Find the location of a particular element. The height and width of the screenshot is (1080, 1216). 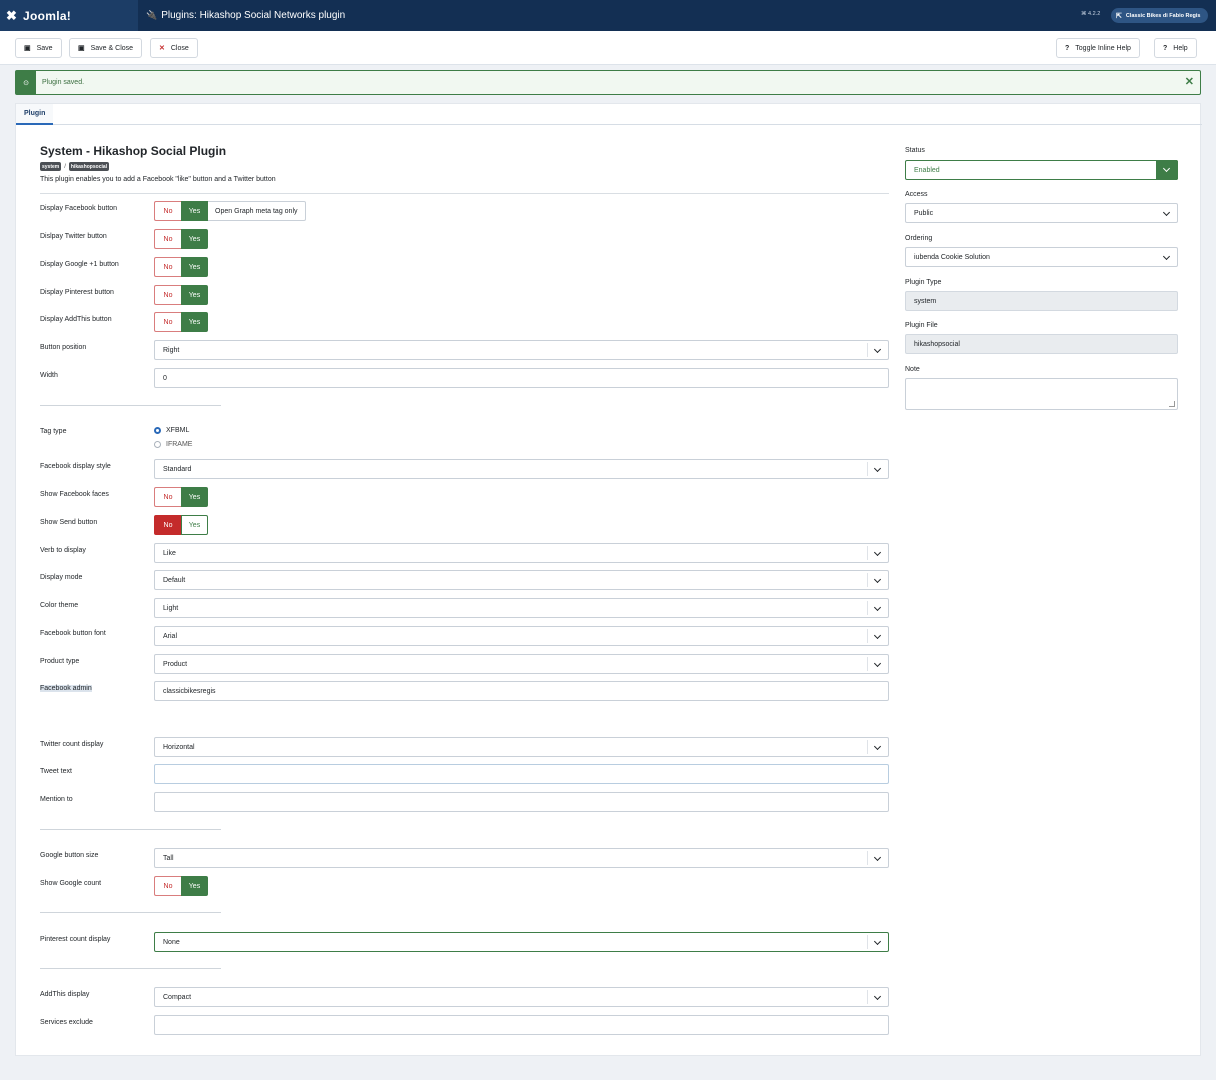

tag-type-label: Tag type is located at coordinates (53, 431).